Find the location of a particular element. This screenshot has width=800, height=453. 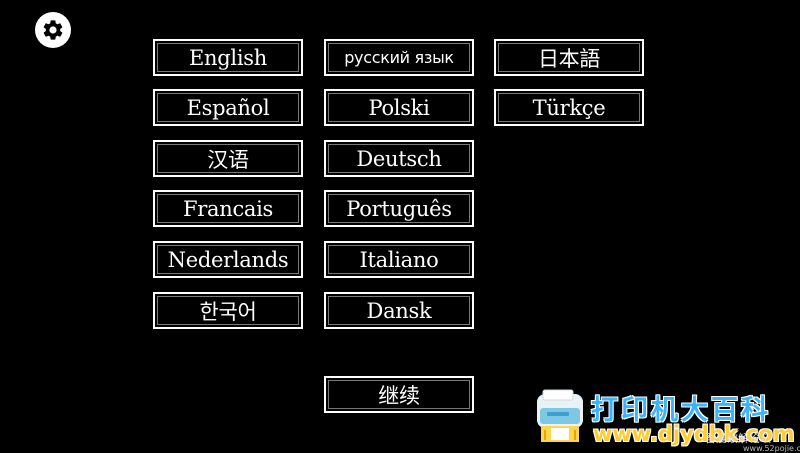

language-label: Dansk is located at coordinates (399, 310).